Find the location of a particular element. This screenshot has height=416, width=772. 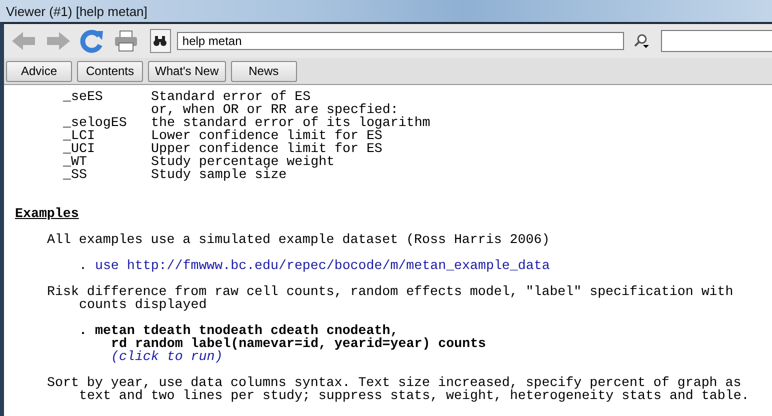

nav-button: Advice is located at coordinates (39, 71).